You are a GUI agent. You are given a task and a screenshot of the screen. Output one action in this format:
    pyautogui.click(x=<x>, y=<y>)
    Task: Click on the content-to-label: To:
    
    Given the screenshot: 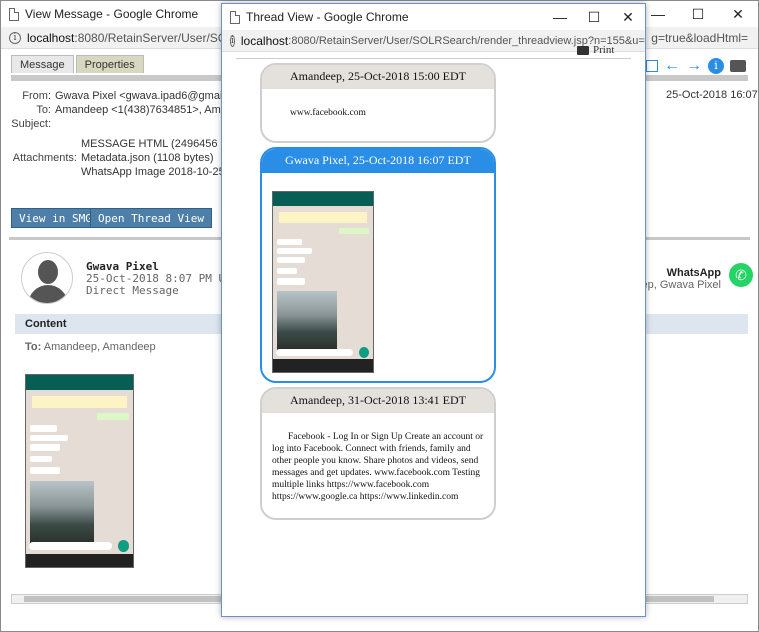 What is the action you would take?
    pyautogui.click(x=33, y=347)
    